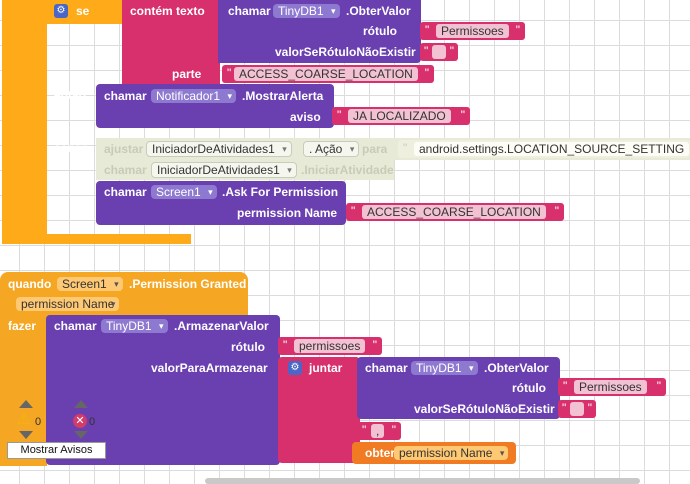 The width and height of the screenshot is (690, 484). Describe the element at coordinates (92, 422) in the screenshot. I see `error-count: 0` at that location.